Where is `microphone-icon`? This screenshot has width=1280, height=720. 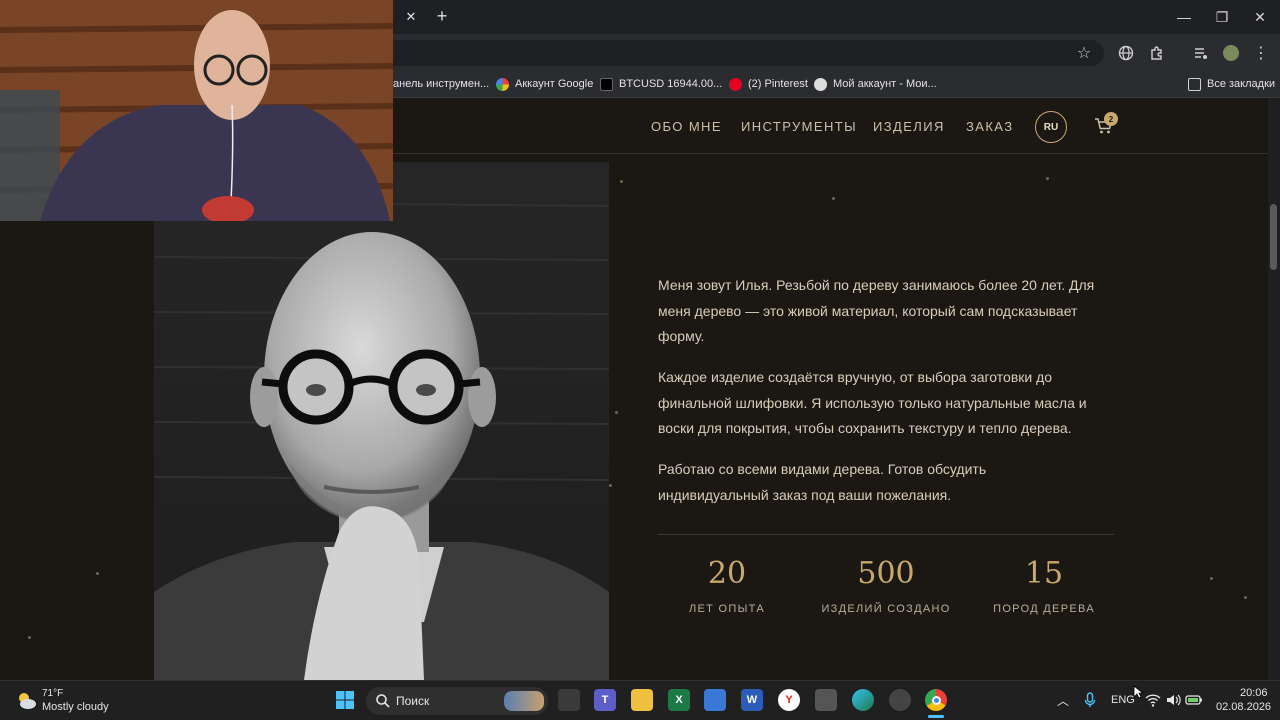 microphone-icon is located at coordinates (1090, 700).